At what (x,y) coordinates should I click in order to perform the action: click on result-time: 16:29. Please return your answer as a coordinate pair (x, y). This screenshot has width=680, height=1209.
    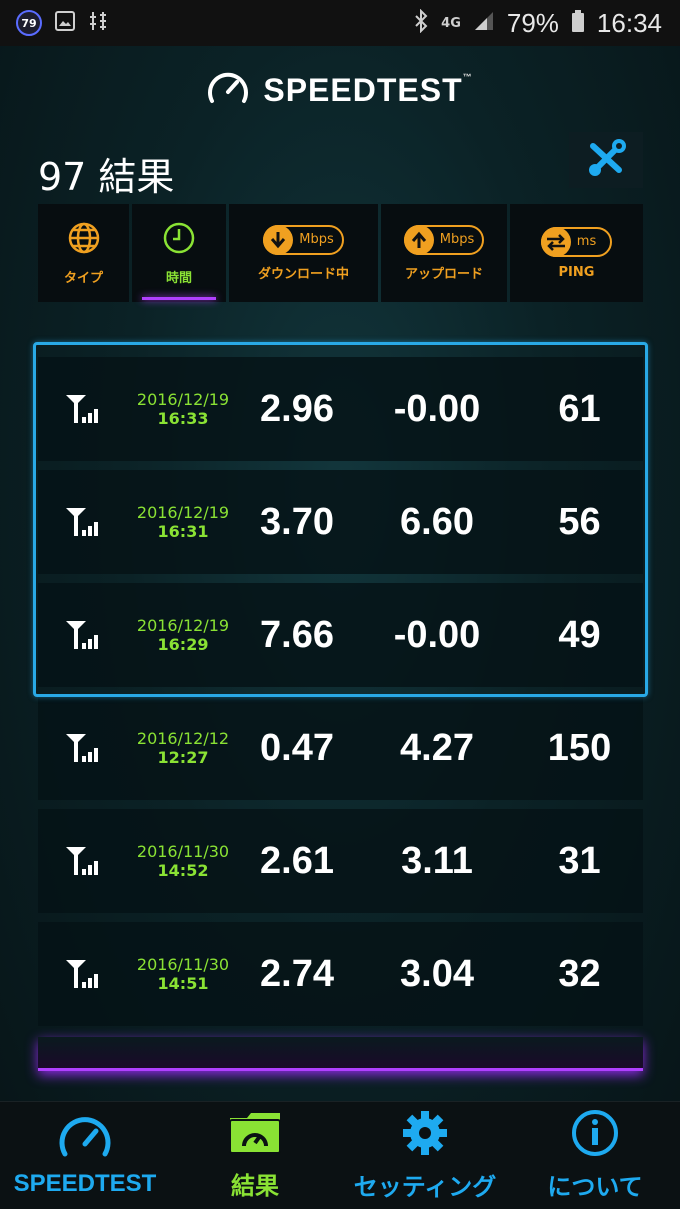
    Looking at the image, I should click on (183, 644).